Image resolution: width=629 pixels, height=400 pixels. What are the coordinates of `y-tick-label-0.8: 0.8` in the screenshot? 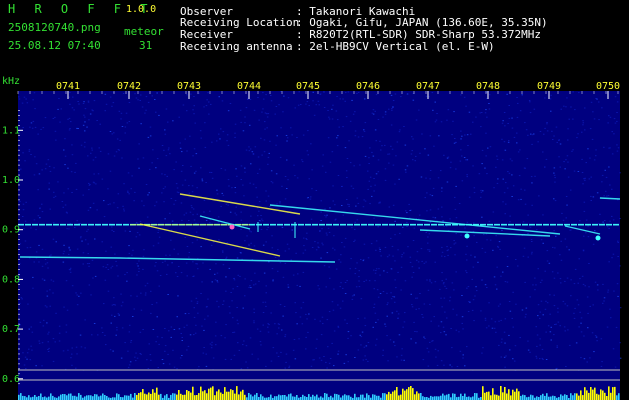 It's located at (11, 279).